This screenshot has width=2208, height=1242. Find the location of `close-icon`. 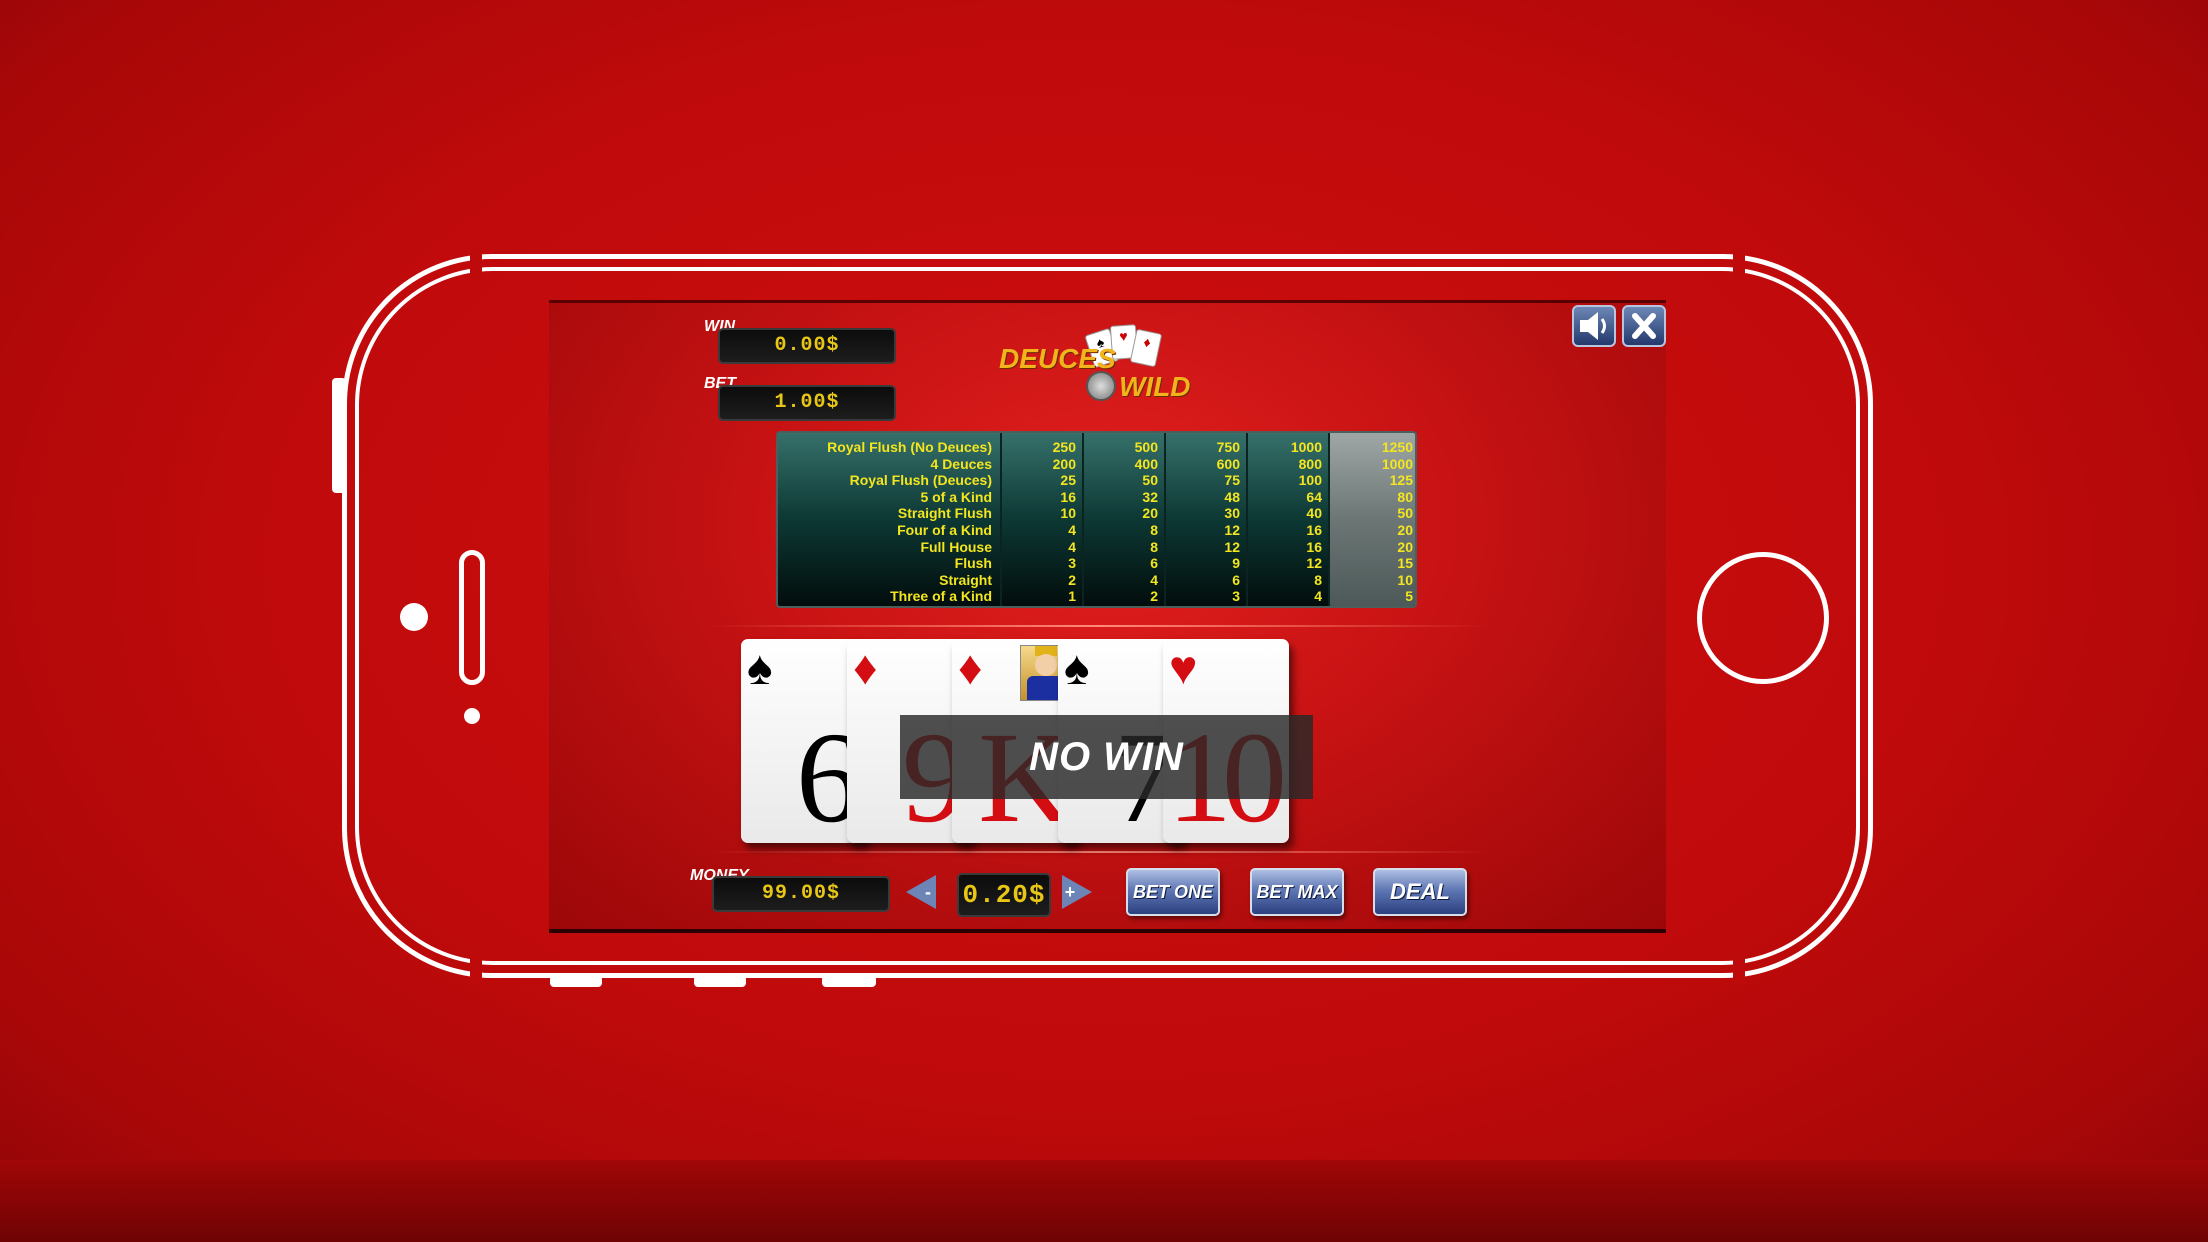

close-icon is located at coordinates (1644, 326).